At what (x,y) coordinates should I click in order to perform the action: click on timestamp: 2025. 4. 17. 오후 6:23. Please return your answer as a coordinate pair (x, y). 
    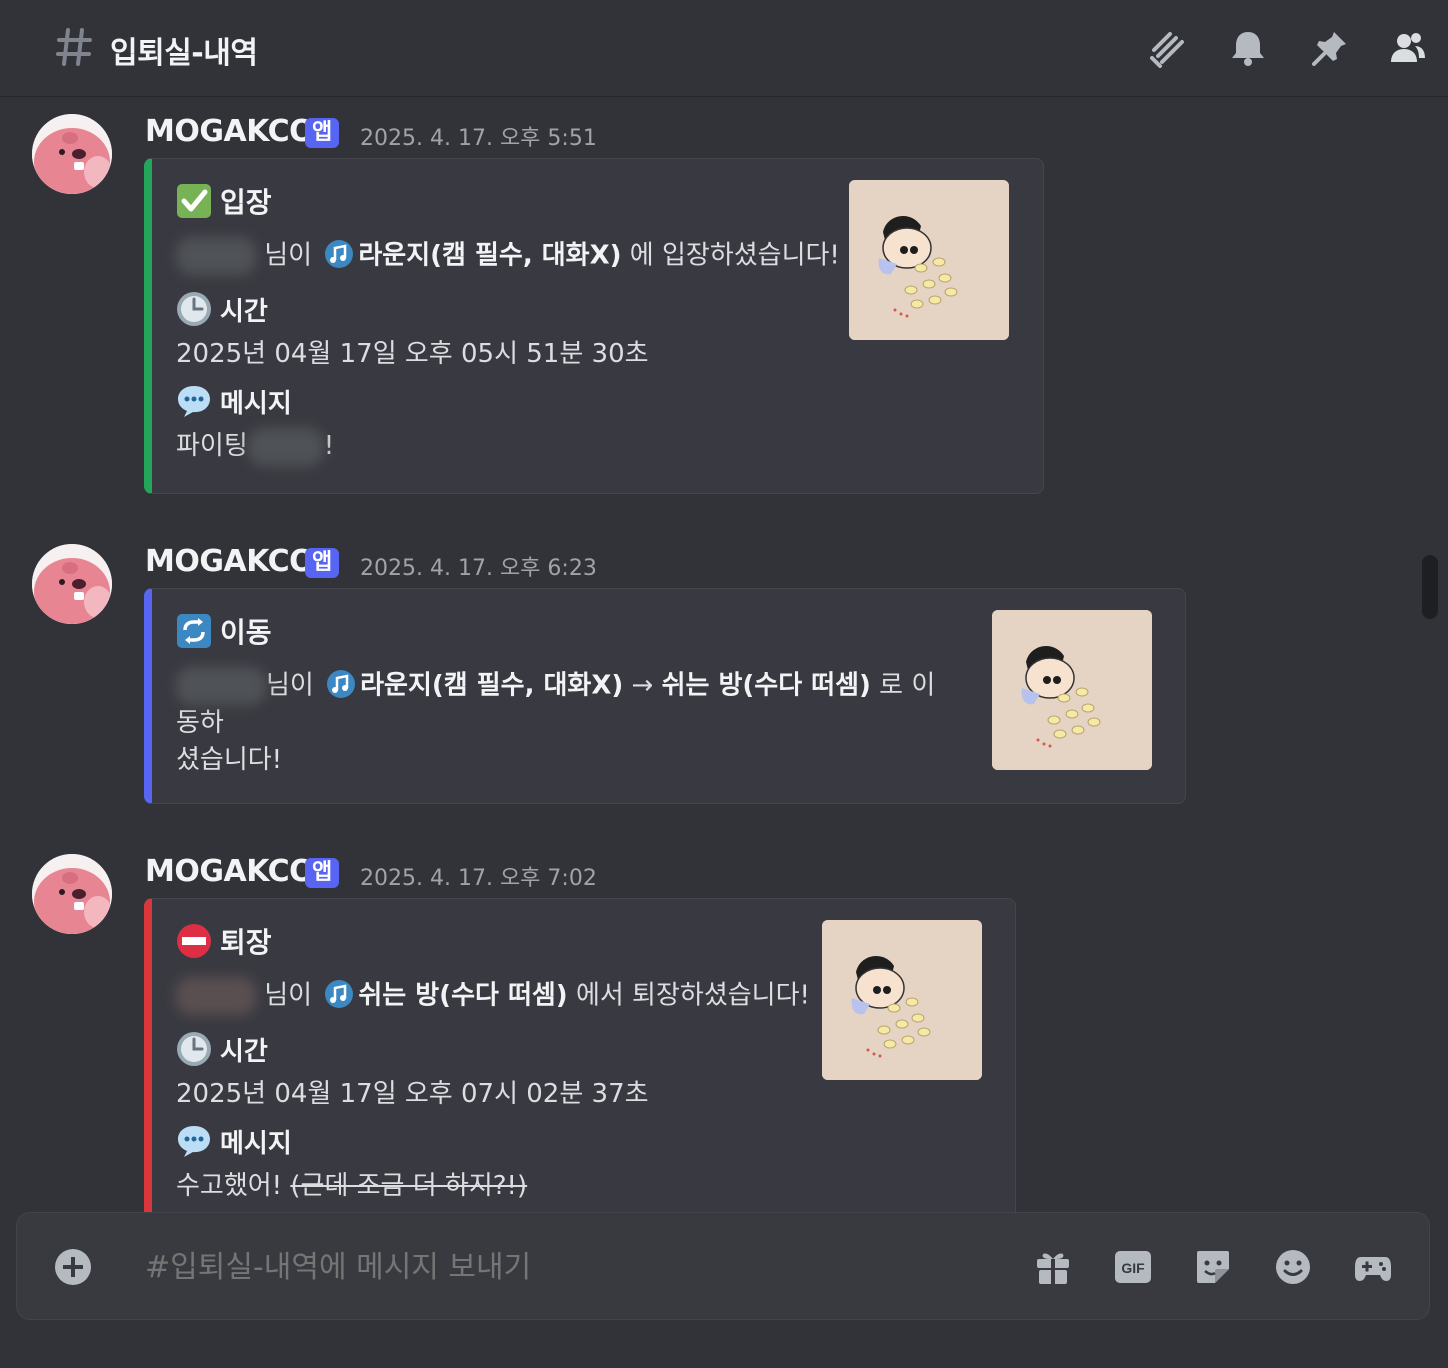
    Looking at the image, I should click on (478, 568).